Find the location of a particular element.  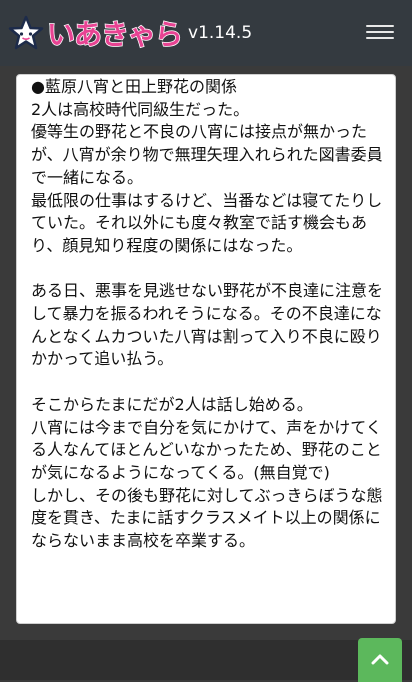

star-logo-icon is located at coordinates (26, 32).